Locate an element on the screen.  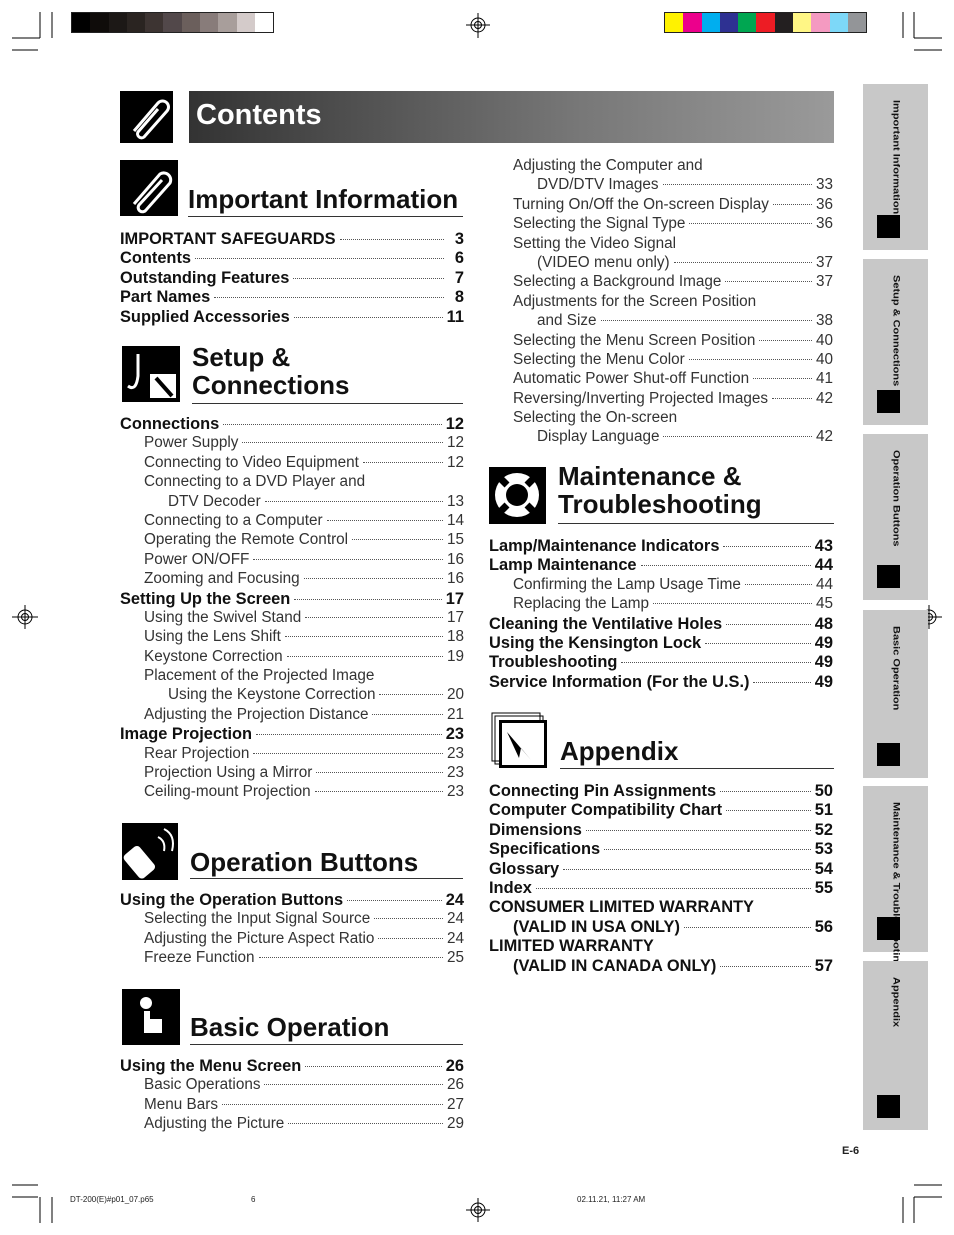
toc-entry: Menu Bars 27 is located at coordinates (292, 1105).